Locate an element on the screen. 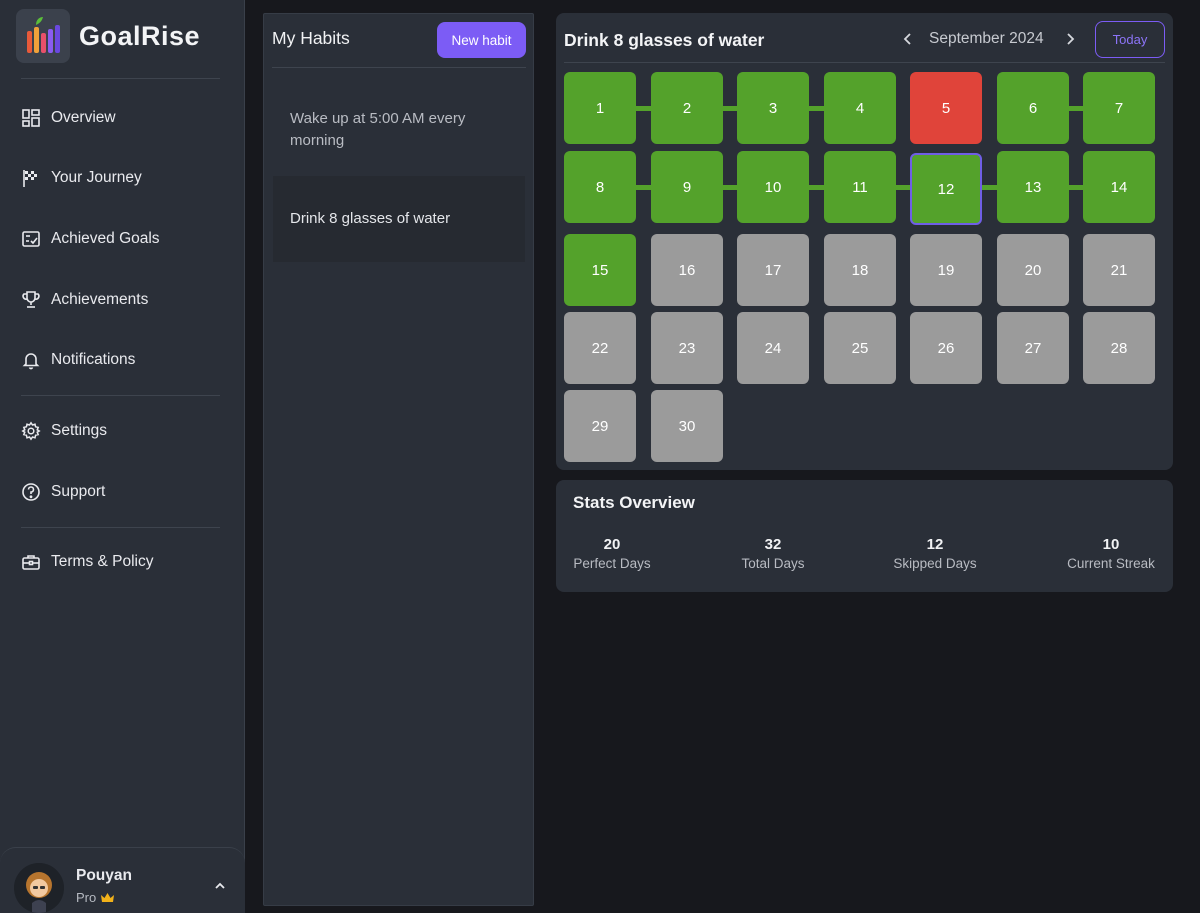  stat-total-days: 32 Total Days is located at coordinates (773, 553).